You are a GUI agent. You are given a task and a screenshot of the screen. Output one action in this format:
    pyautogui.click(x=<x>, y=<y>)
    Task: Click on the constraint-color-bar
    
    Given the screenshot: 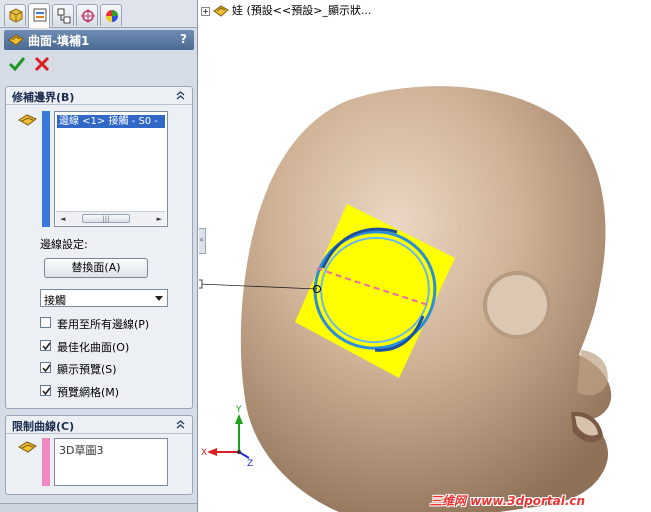 What is the action you would take?
    pyautogui.click(x=46, y=462)
    